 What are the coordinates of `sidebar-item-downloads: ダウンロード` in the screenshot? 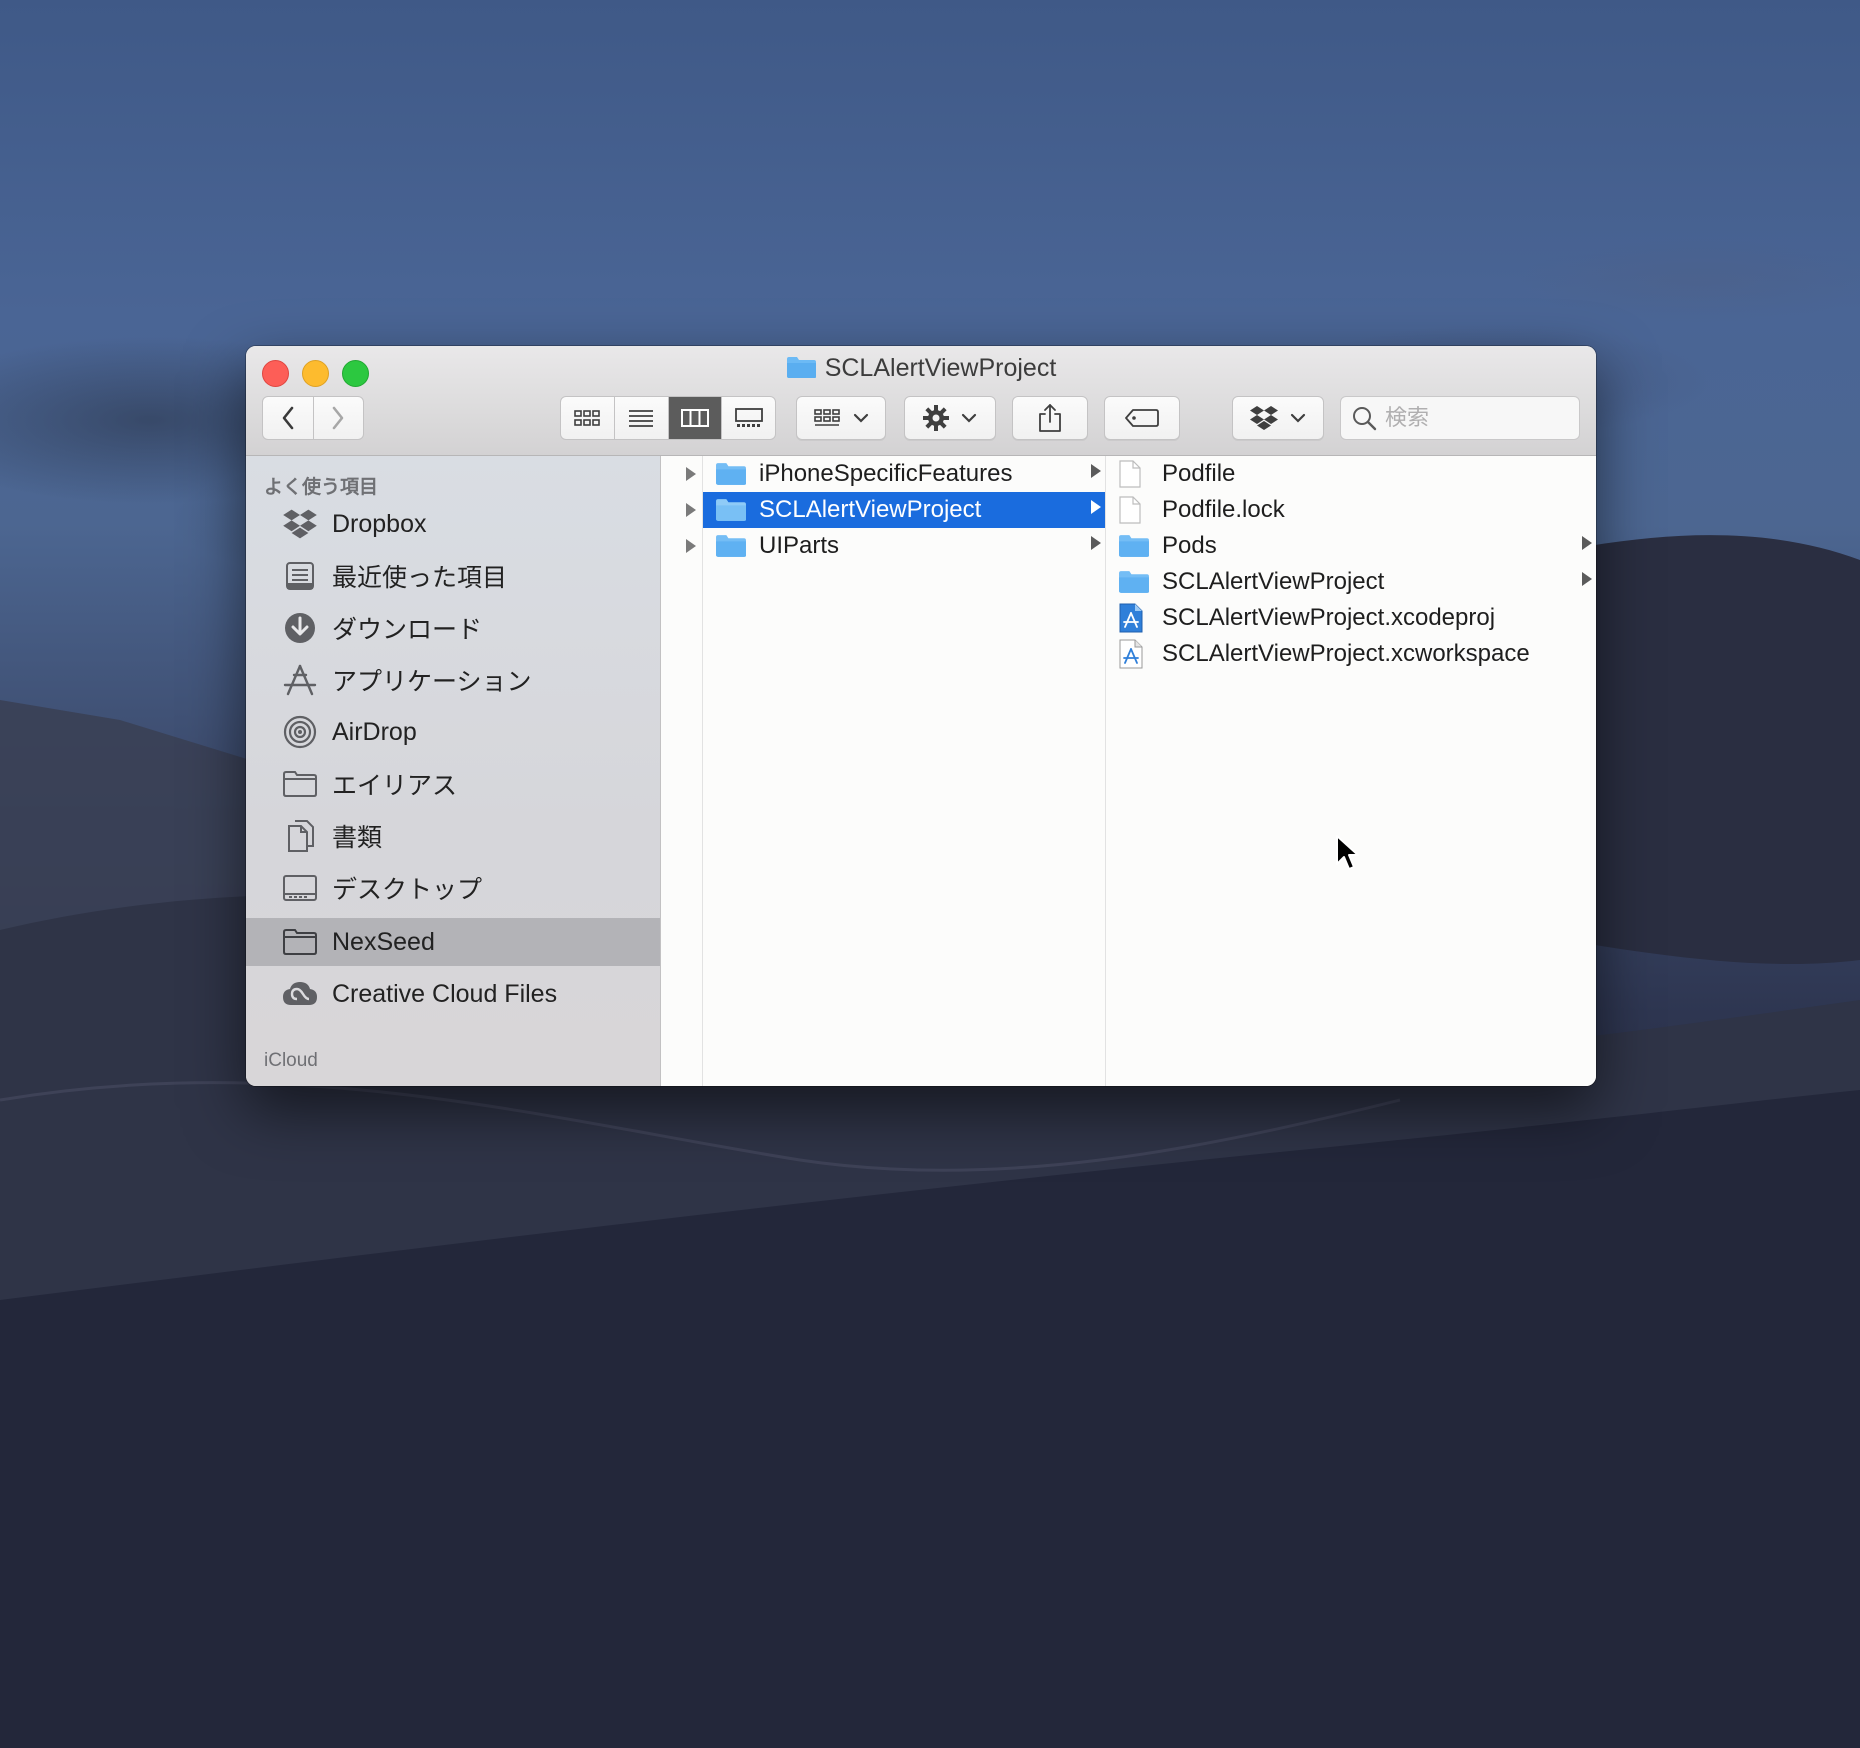 It's located at (453, 628).